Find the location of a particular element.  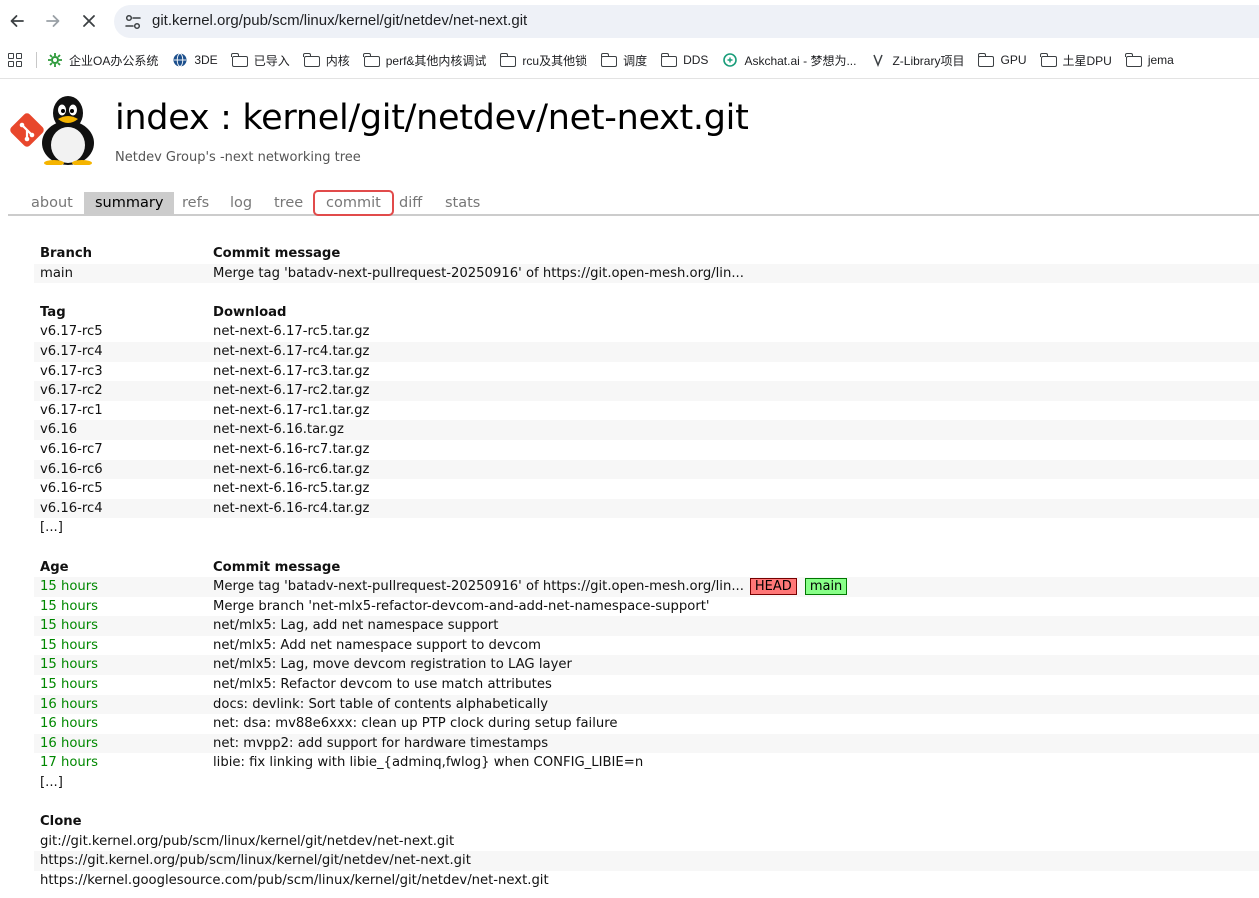

forward-button is located at coordinates (53, 21).